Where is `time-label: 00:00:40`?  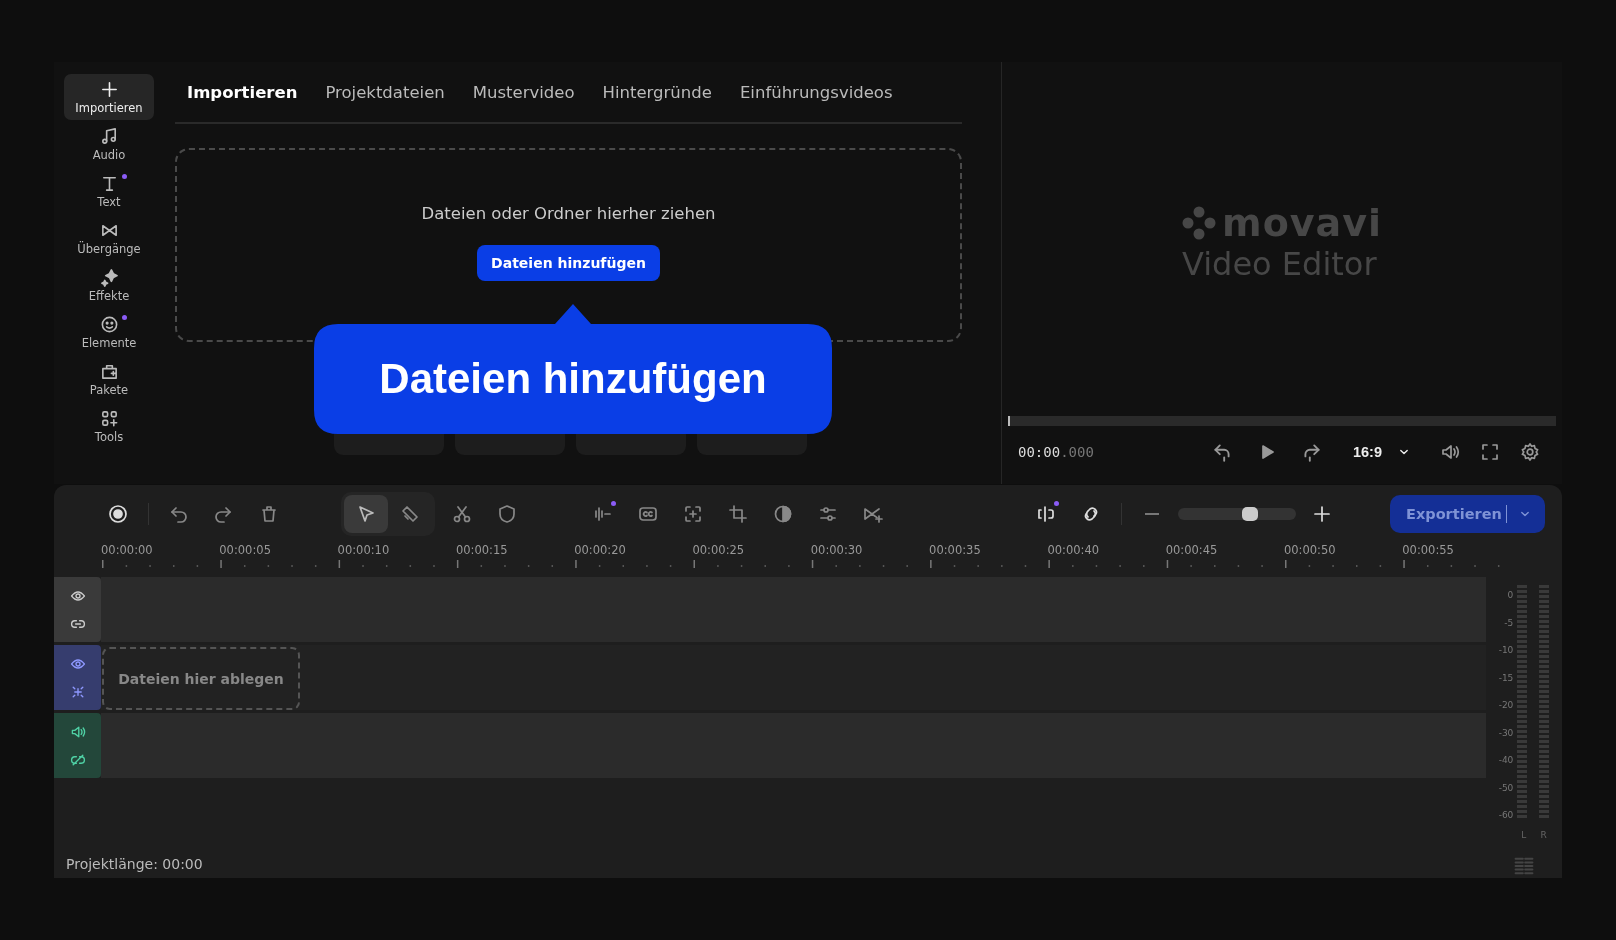 time-label: 00:00:40 is located at coordinates (1074, 550).